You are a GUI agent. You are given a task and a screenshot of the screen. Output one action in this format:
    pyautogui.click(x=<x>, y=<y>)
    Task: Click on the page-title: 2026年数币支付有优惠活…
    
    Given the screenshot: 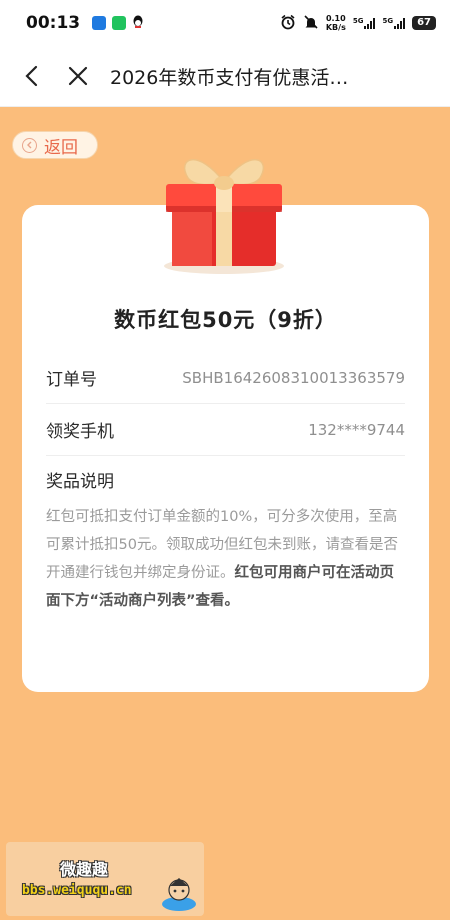 What is the action you would take?
    pyautogui.click(x=229, y=77)
    